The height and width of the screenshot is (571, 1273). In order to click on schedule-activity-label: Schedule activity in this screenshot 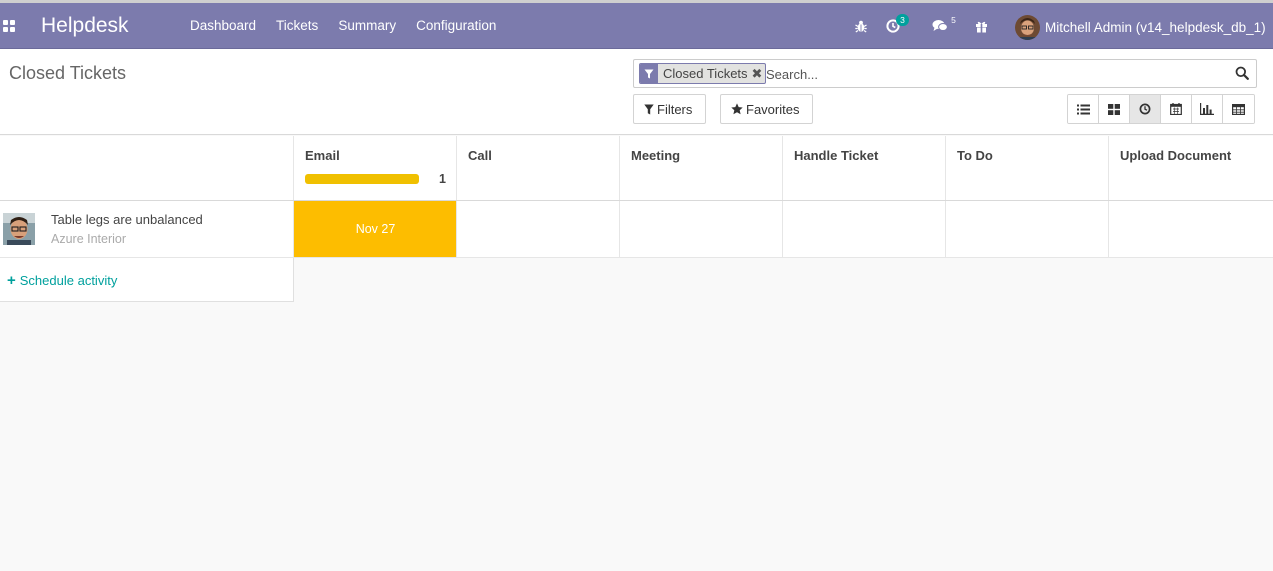, I will do `click(68, 280)`.